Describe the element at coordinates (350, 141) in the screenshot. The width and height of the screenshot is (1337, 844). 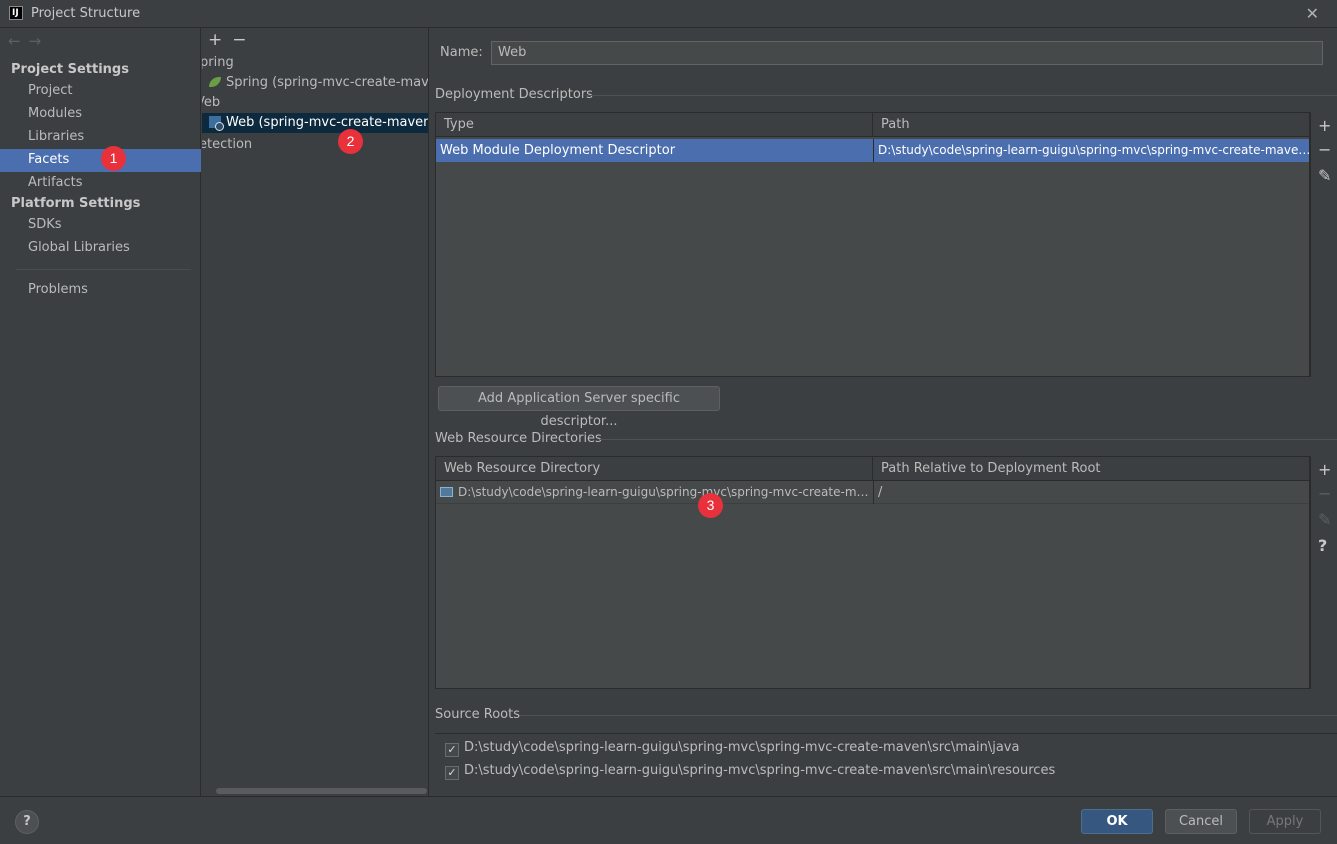
I see `annotation-badge-2: 2` at that location.